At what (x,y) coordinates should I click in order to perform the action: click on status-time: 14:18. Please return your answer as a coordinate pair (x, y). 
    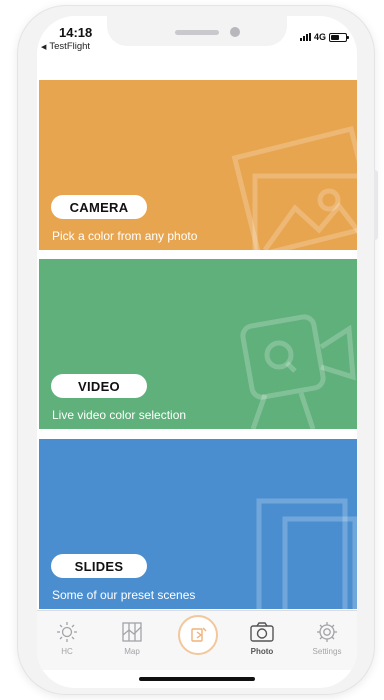
    Looking at the image, I should click on (76, 32).